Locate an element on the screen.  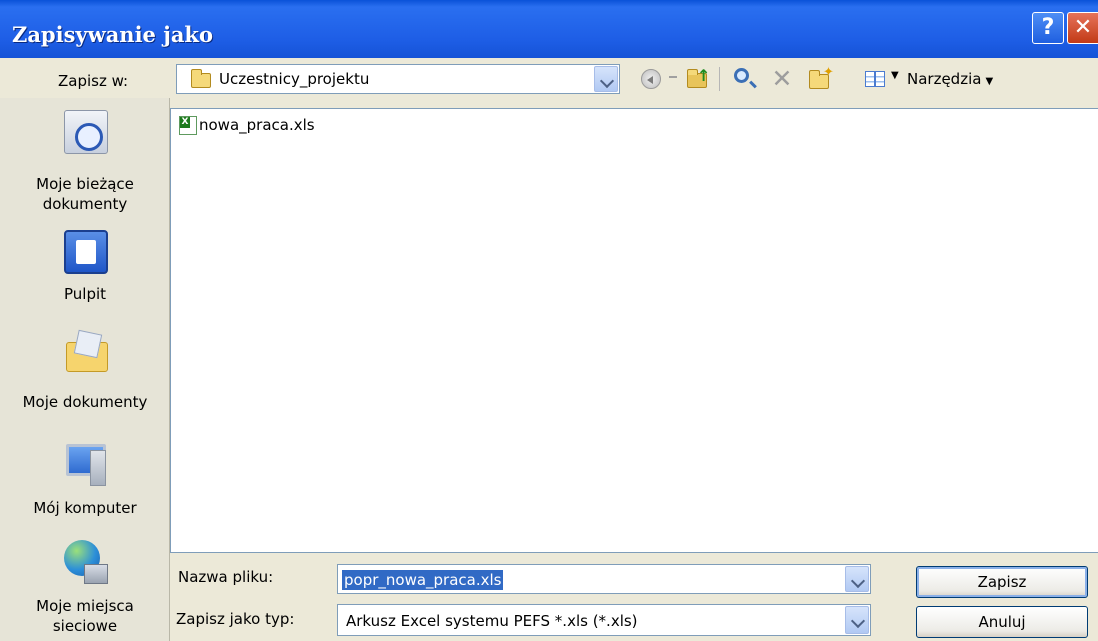
save-in-combo: Uczestnicy_projektu is located at coordinates (398, 79).